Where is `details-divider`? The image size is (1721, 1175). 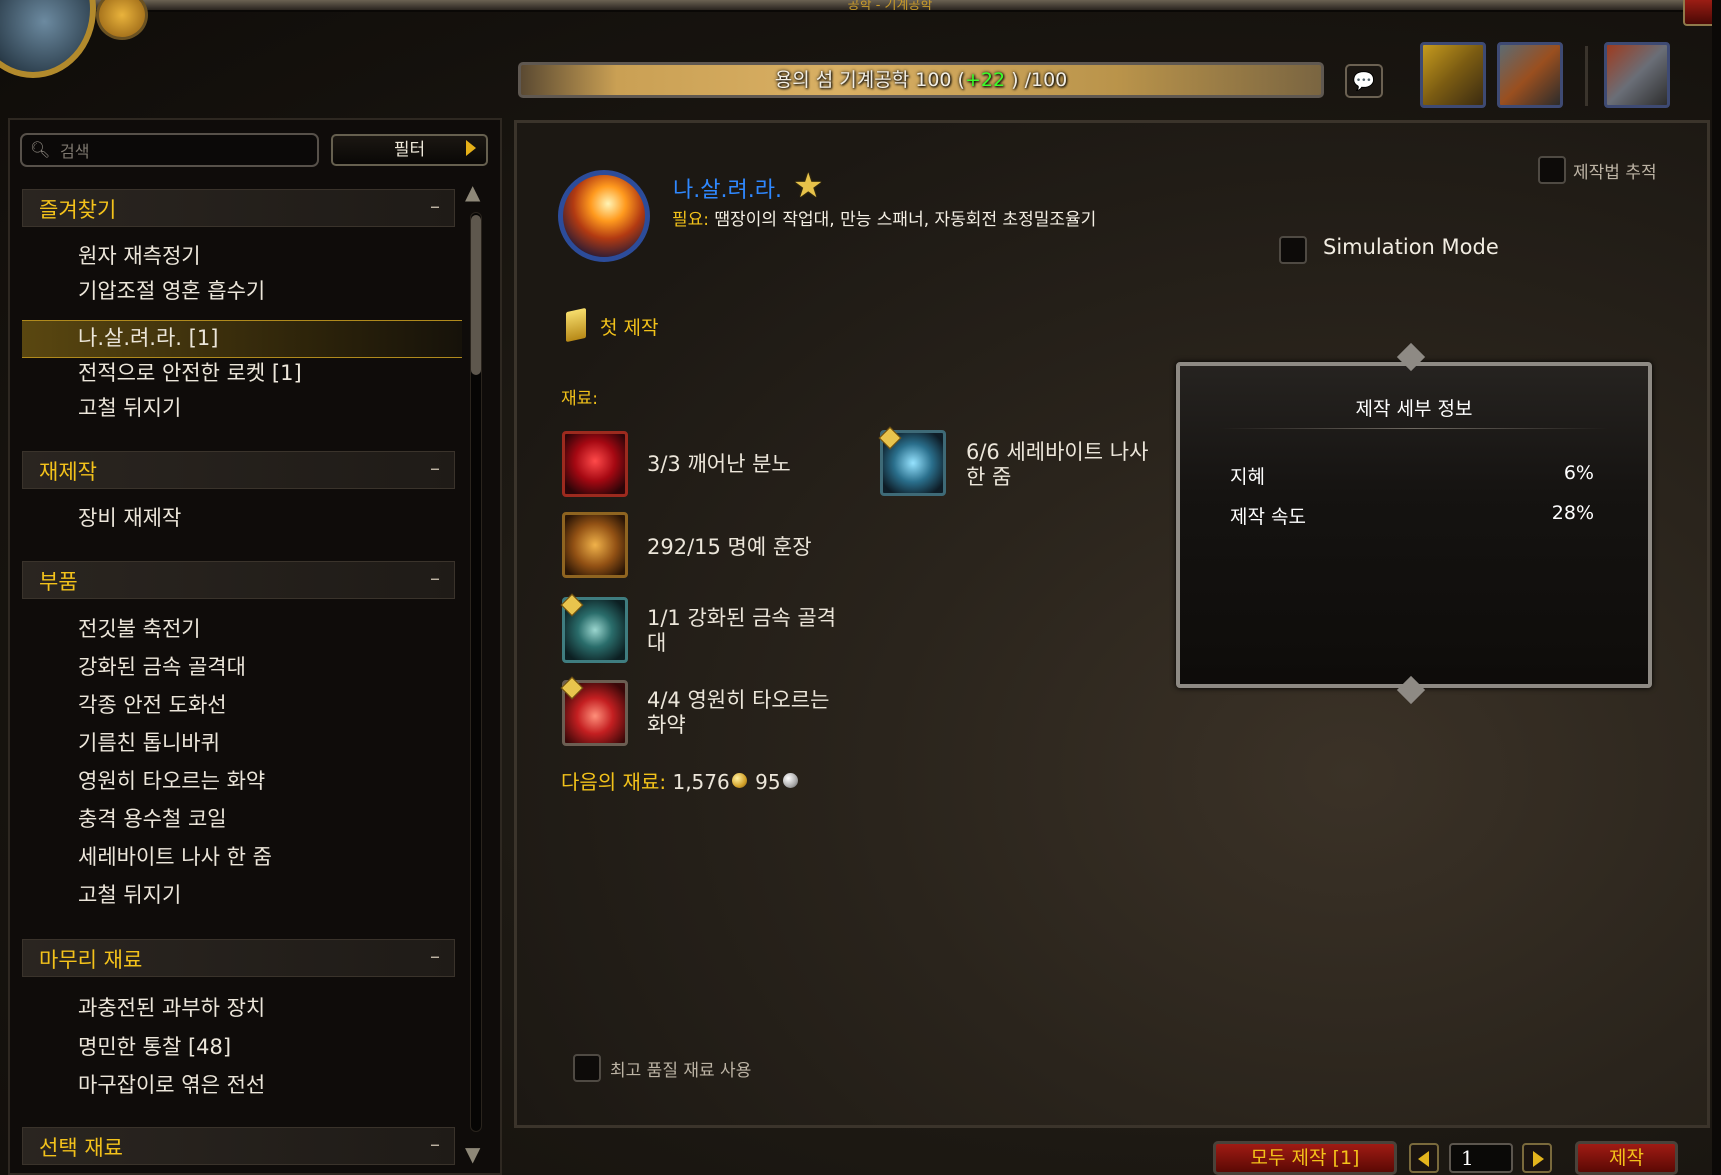 details-divider is located at coordinates (1414, 428).